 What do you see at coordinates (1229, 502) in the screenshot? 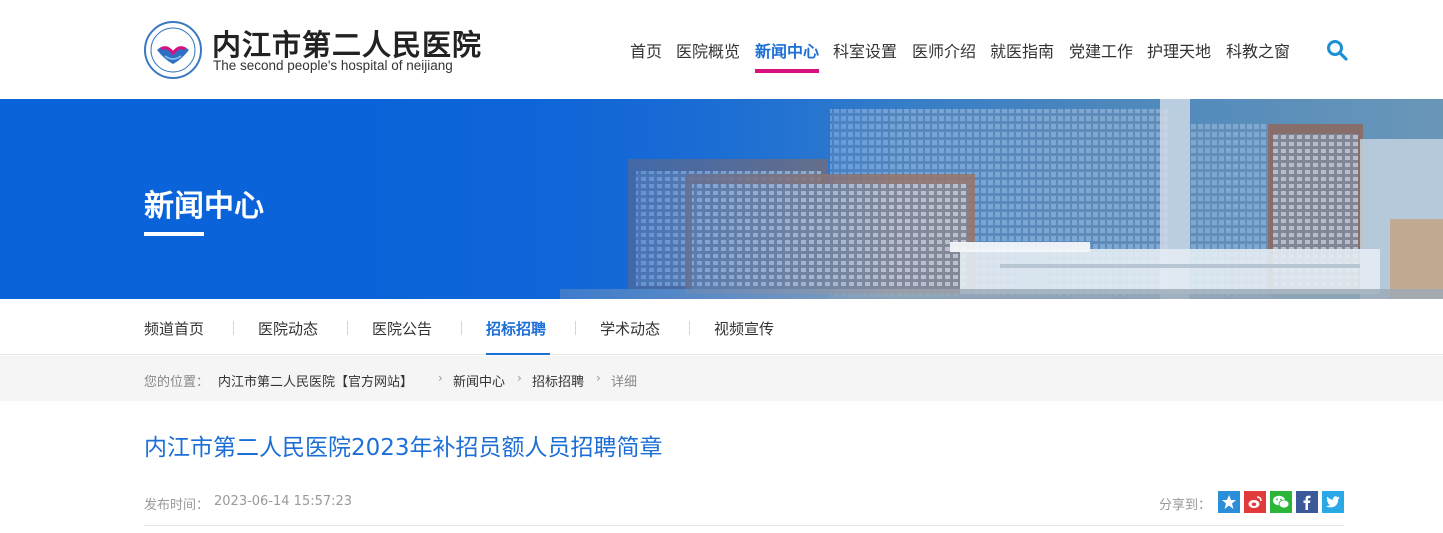
I see `qzone-icon` at bounding box center [1229, 502].